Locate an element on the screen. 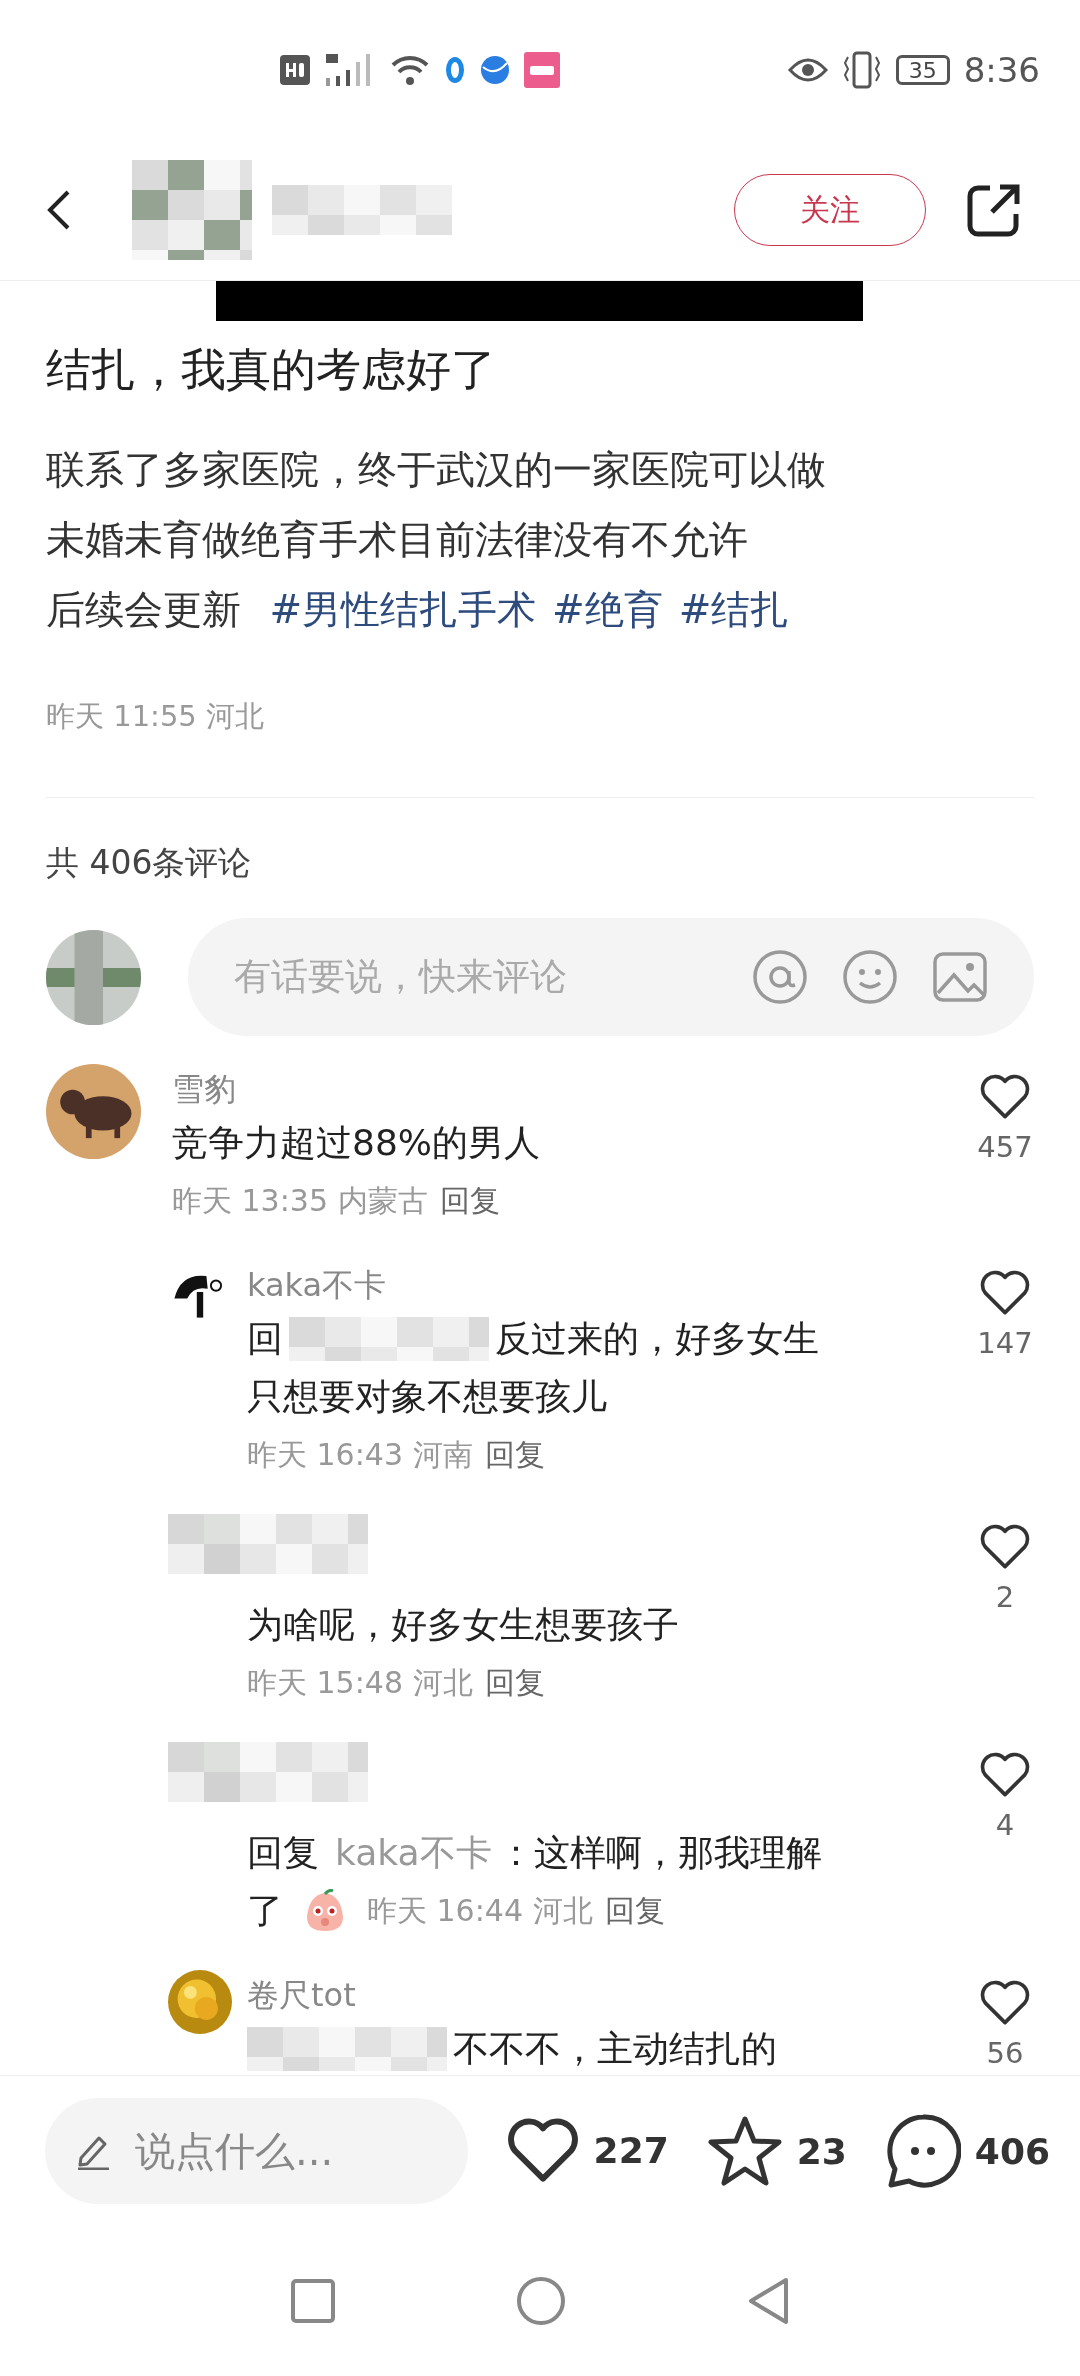  eye-icon is located at coordinates (807, 70).